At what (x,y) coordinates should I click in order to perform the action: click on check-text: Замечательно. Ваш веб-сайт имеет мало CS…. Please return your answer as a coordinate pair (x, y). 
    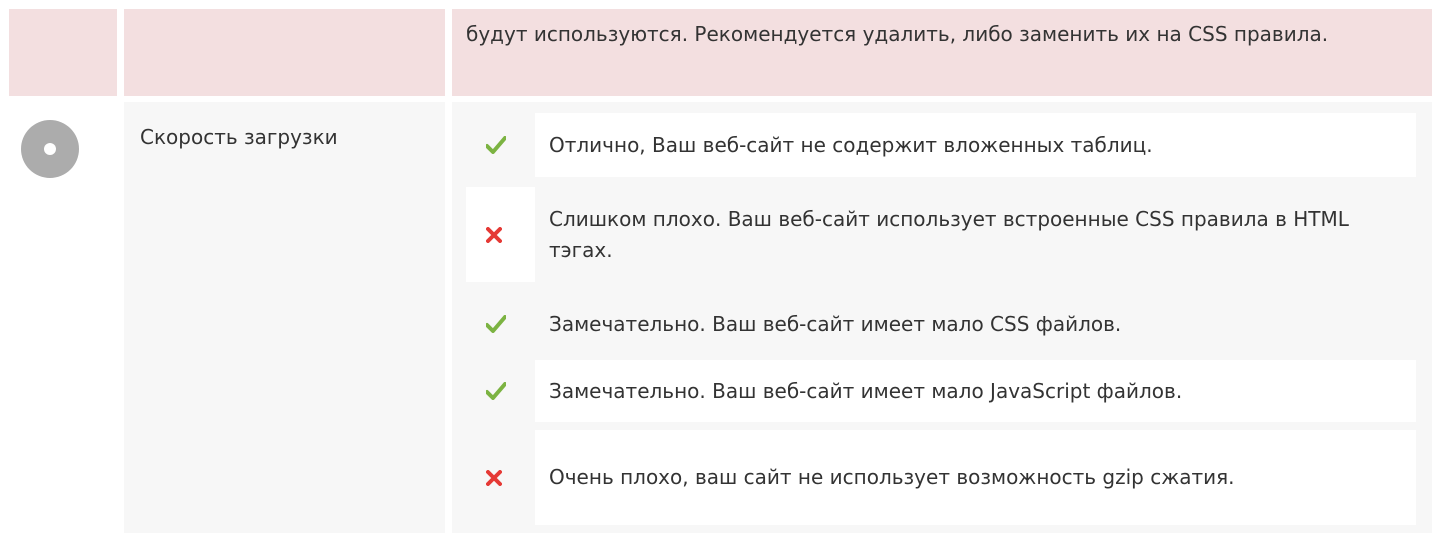
    Looking at the image, I should click on (975, 324).